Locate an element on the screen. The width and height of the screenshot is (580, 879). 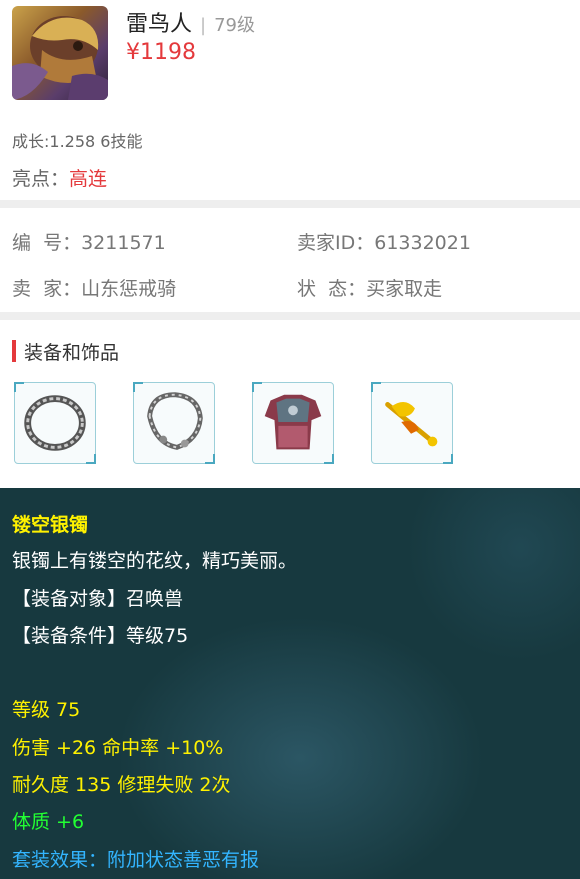
tooltip-item-name: 镂空银镯 is located at coordinates (50, 525).